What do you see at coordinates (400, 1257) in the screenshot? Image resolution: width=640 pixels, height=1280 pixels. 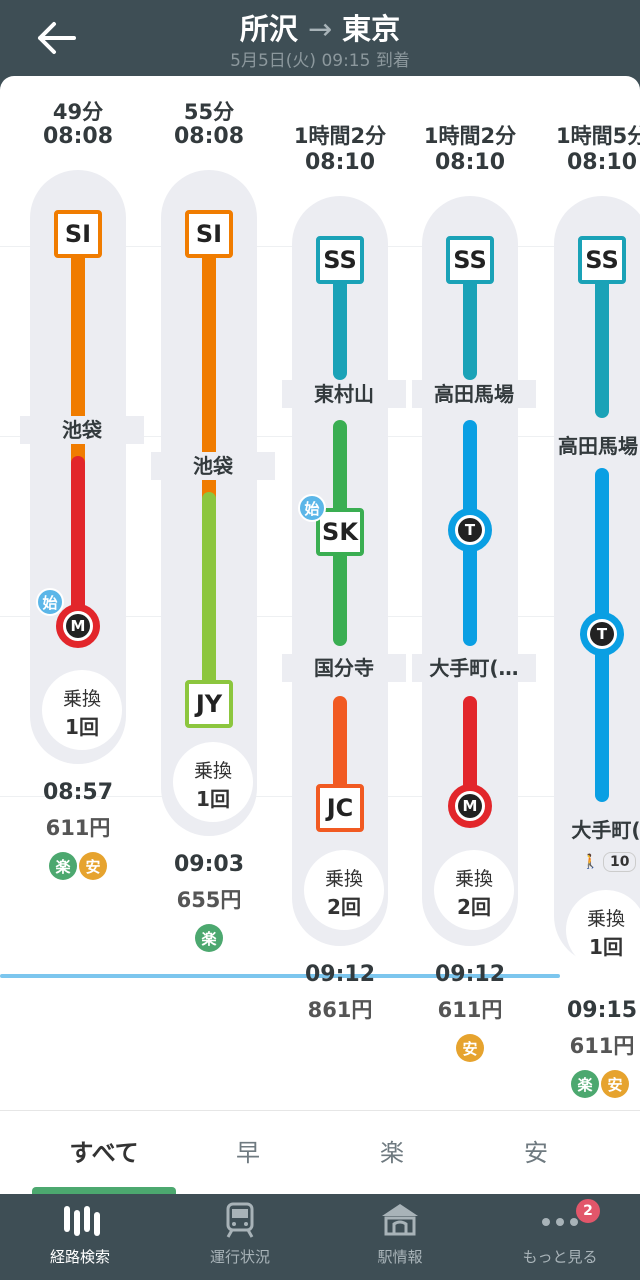 I see `nav-label: 駅情報` at bounding box center [400, 1257].